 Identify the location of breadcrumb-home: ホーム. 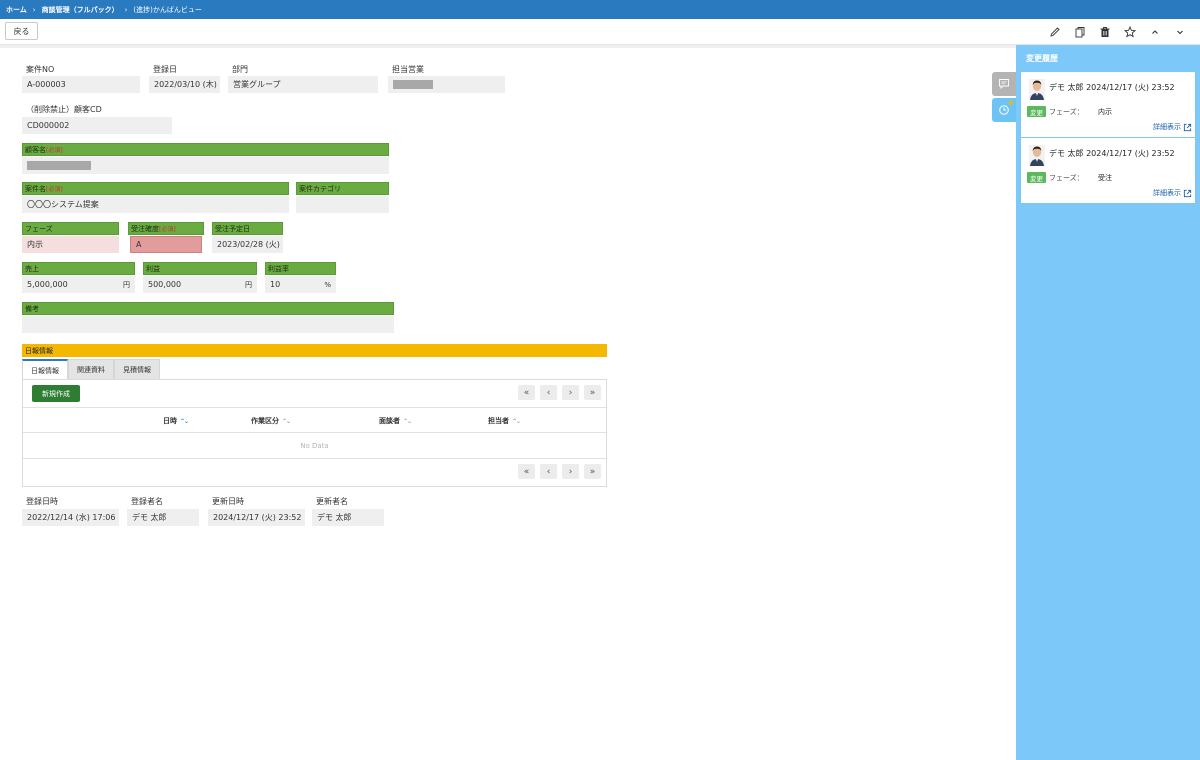
(16, 10).